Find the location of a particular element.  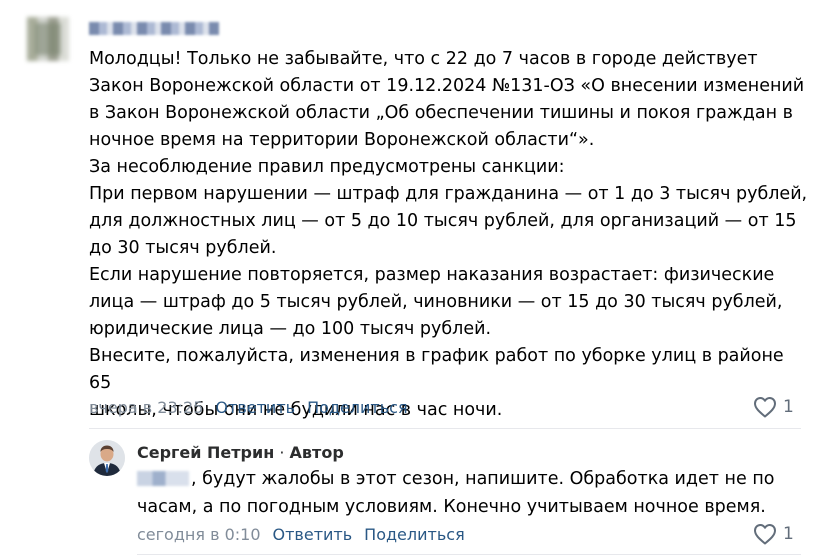

reply-like-button: 1 is located at coordinates (773, 534).